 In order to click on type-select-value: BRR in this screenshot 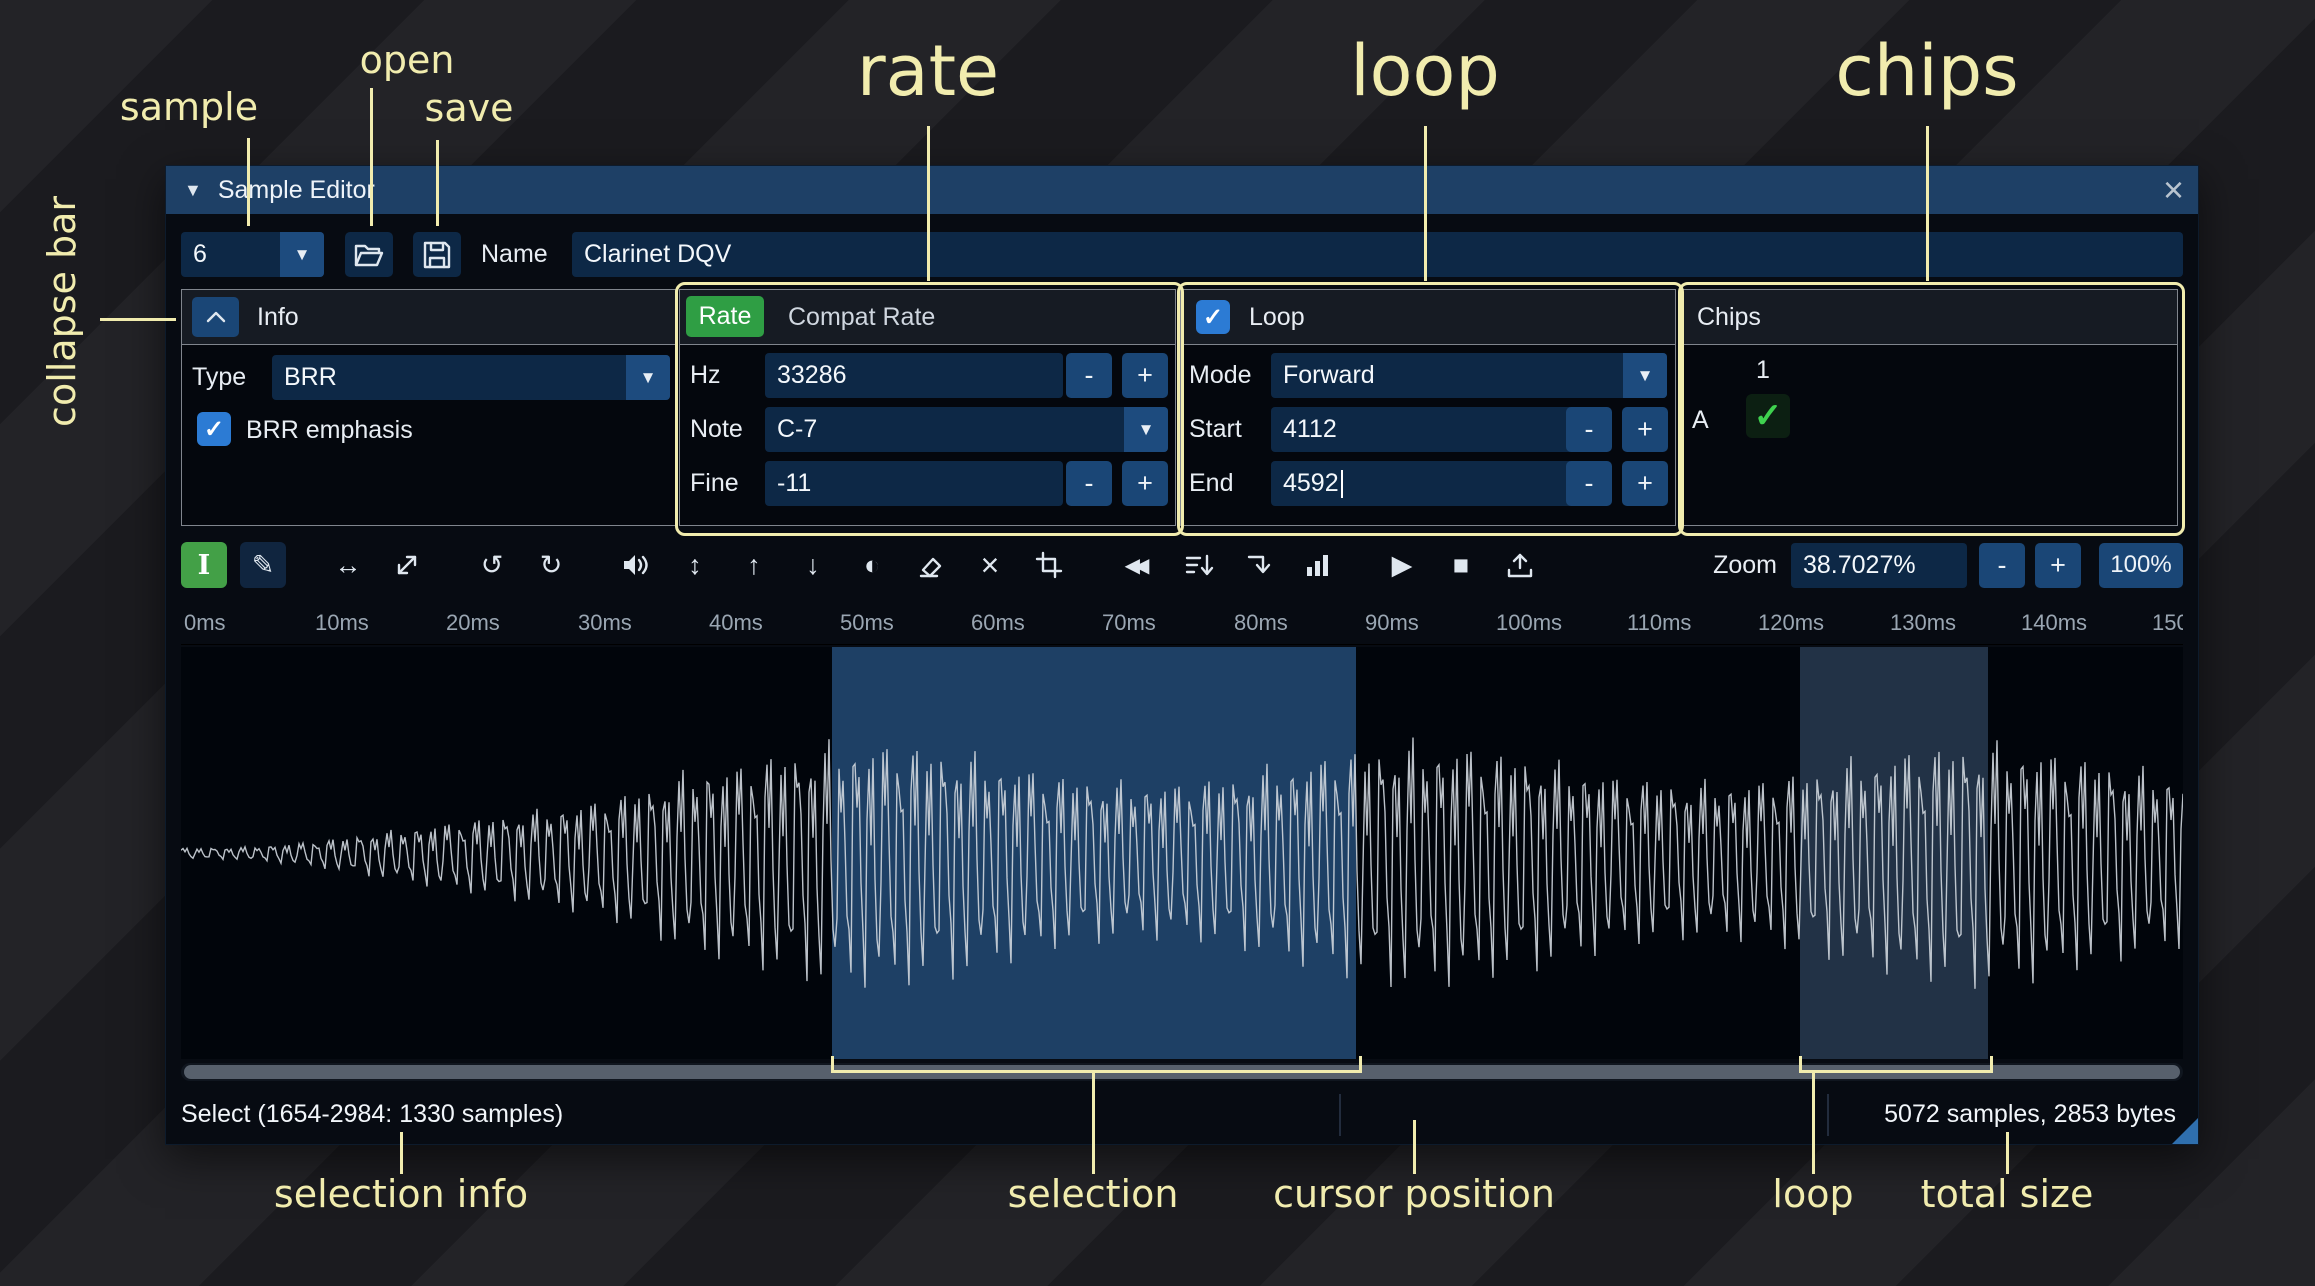, I will do `click(310, 377)`.